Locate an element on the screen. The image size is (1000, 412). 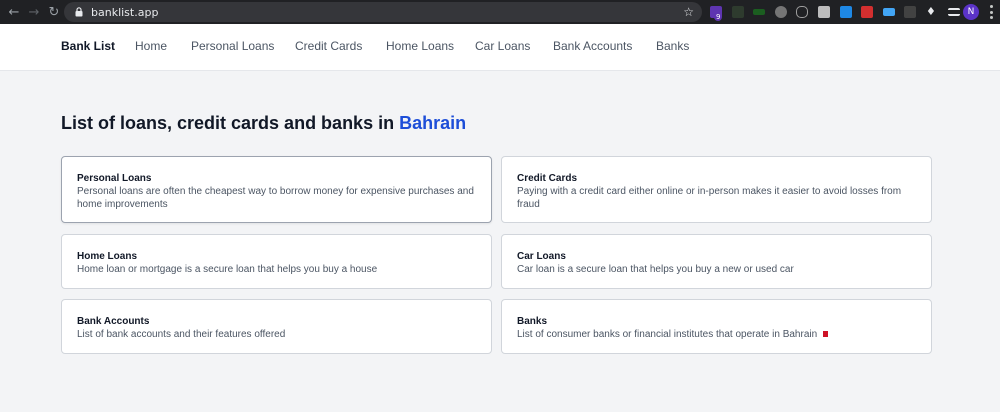
nav-car-loans: Car Loans is located at coordinates (502, 46).